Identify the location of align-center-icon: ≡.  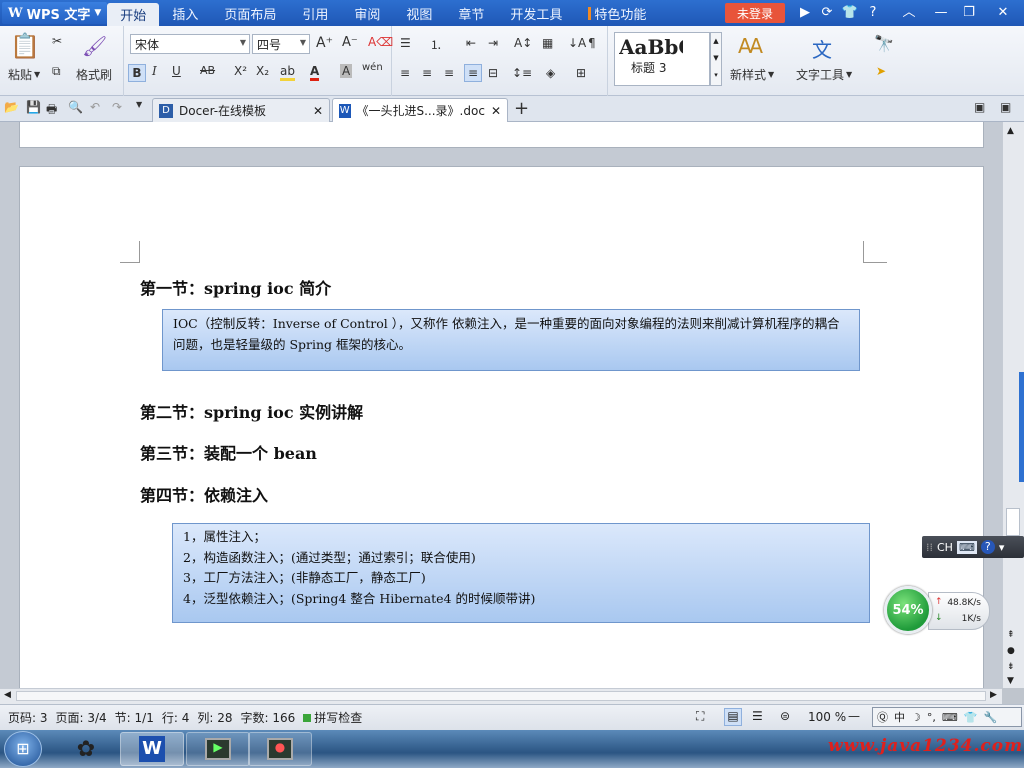
(427, 73).